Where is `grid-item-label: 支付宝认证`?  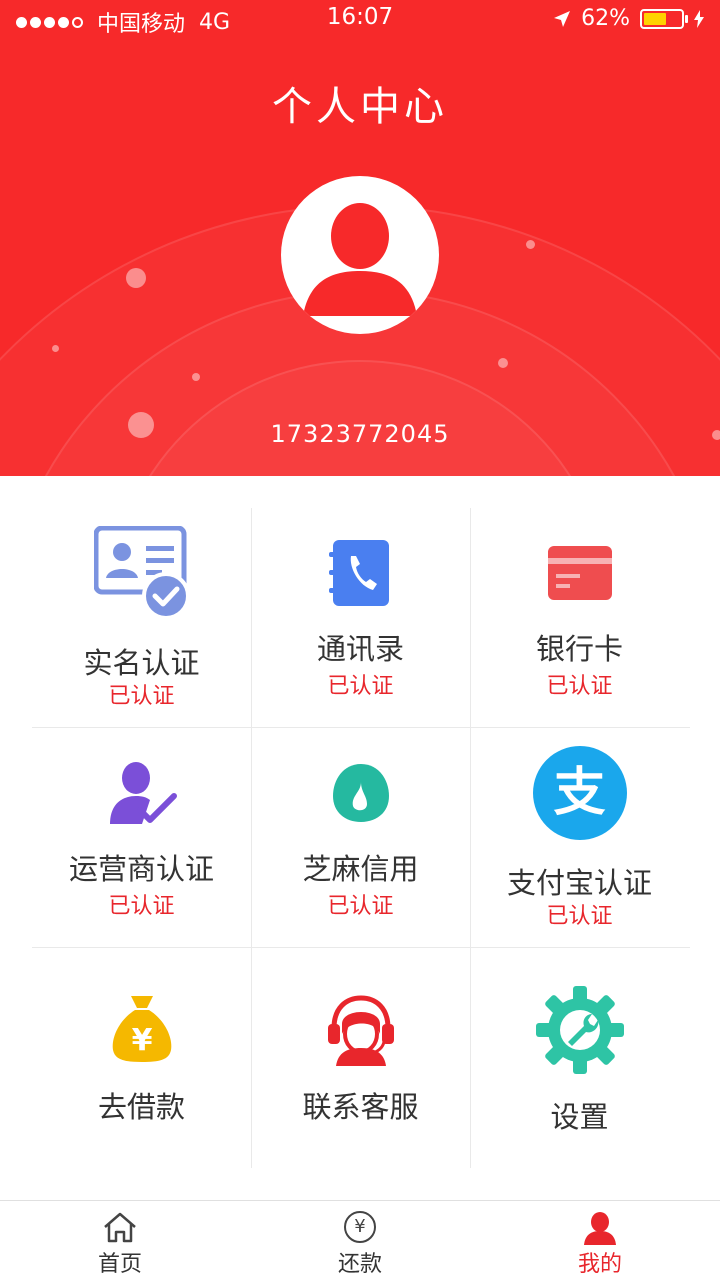
grid-item-label: 支付宝认证 is located at coordinates (579, 883).